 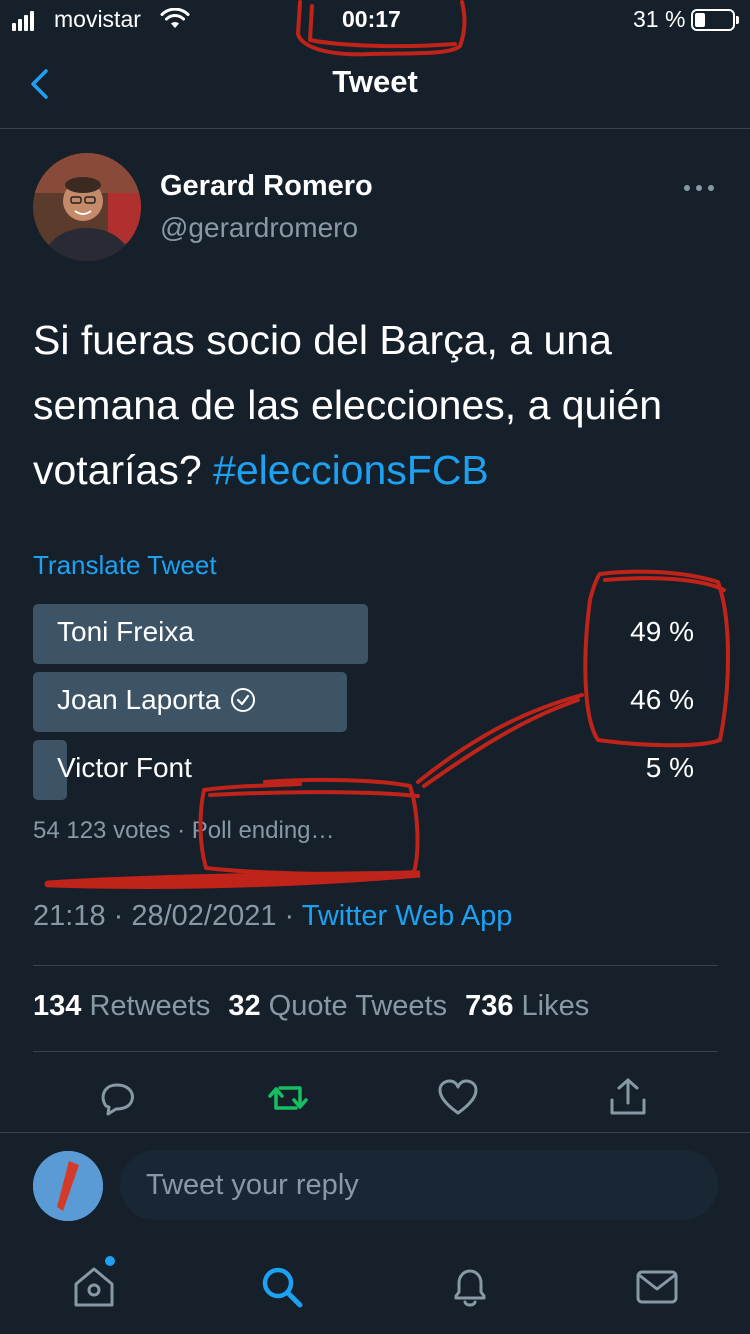 I want to click on quote-tweets-stat: 32 Quote Tweets, so click(x=337, y=1006).